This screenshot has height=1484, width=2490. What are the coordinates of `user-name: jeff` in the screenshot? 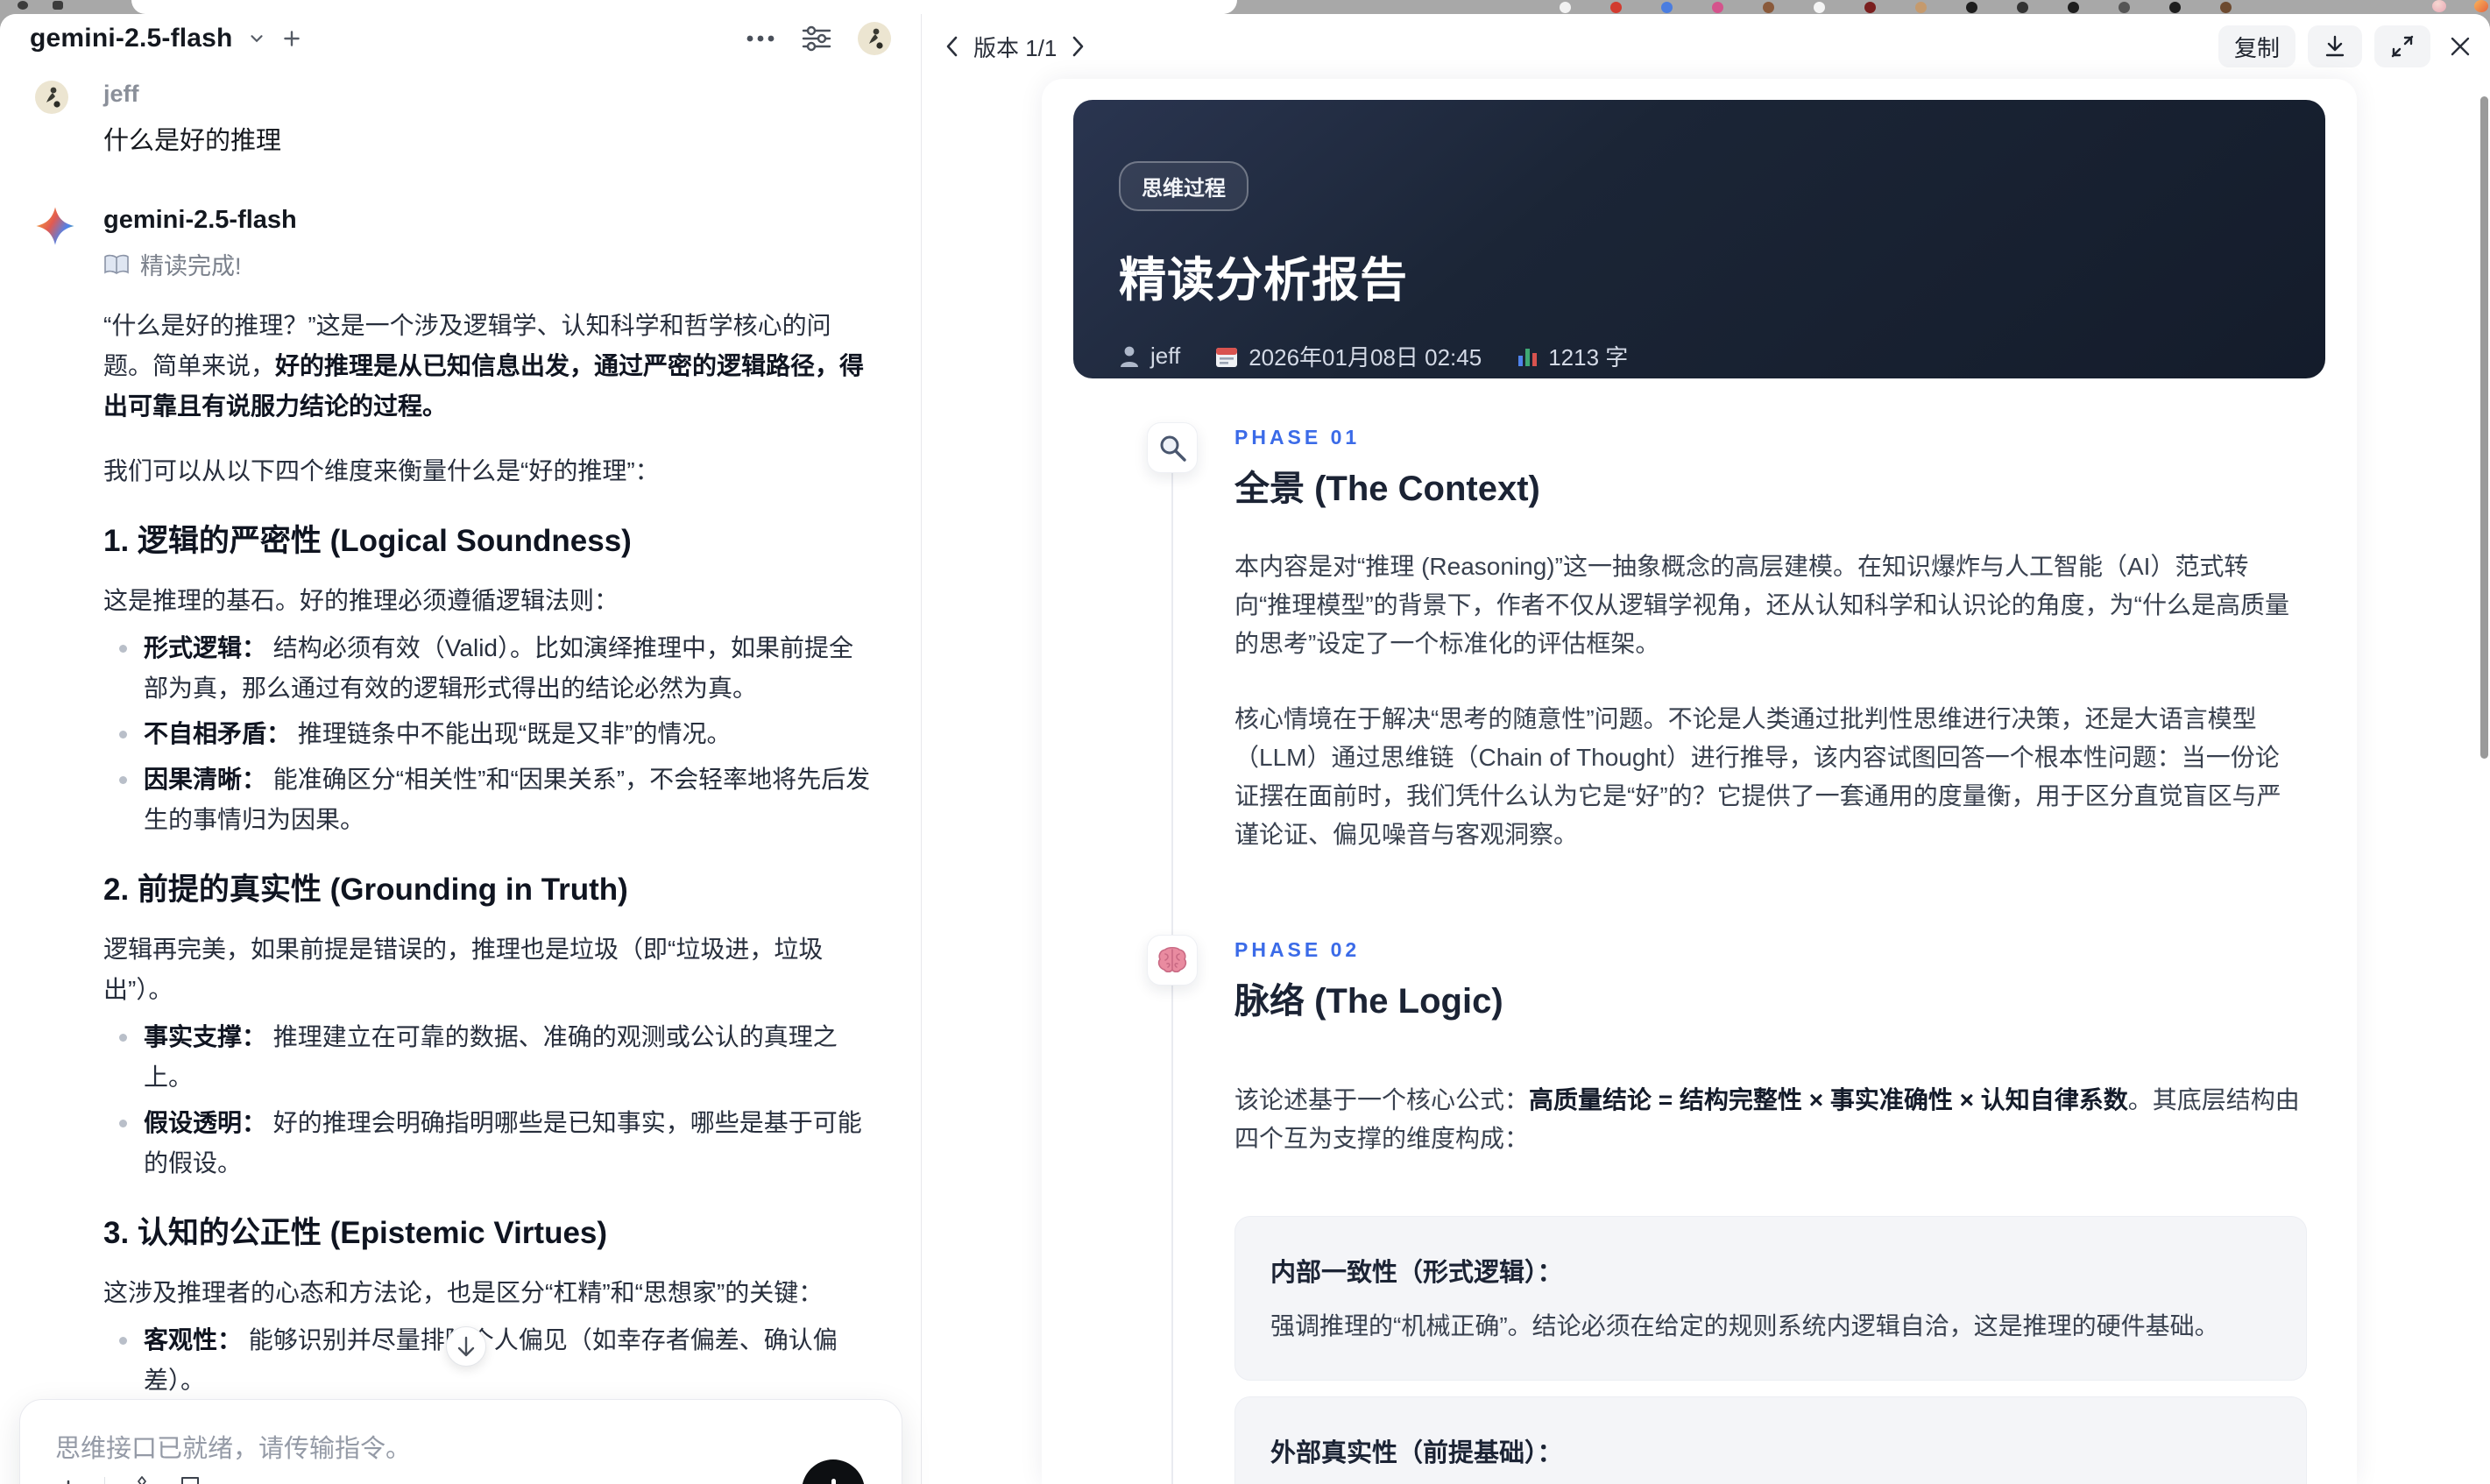 It's located at (121, 94).